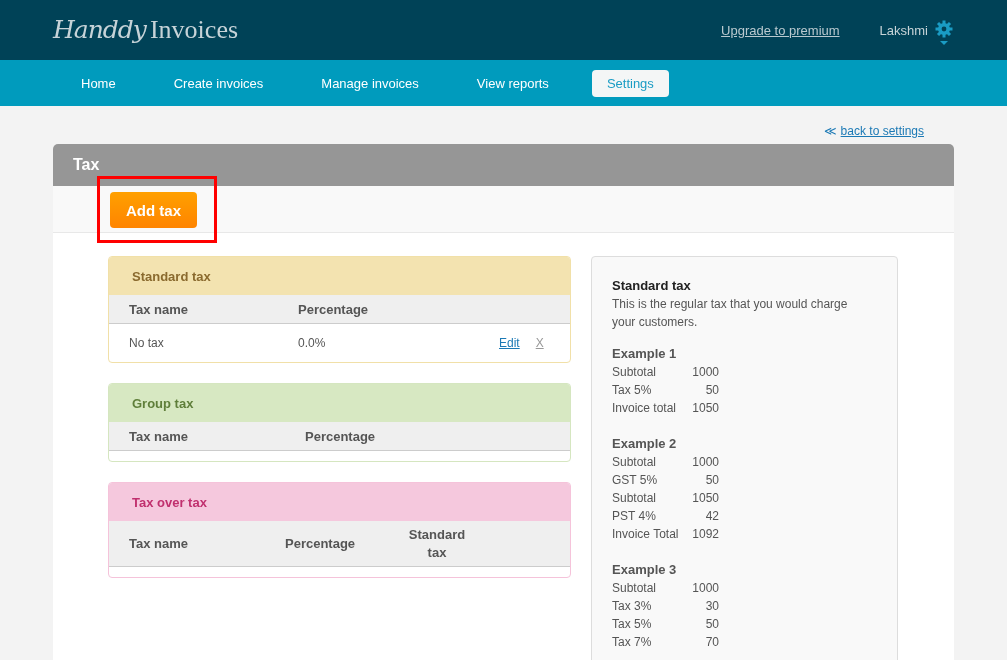  Describe the element at coordinates (86, 165) in the screenshot. I see `panel-title: Tax` at that location.